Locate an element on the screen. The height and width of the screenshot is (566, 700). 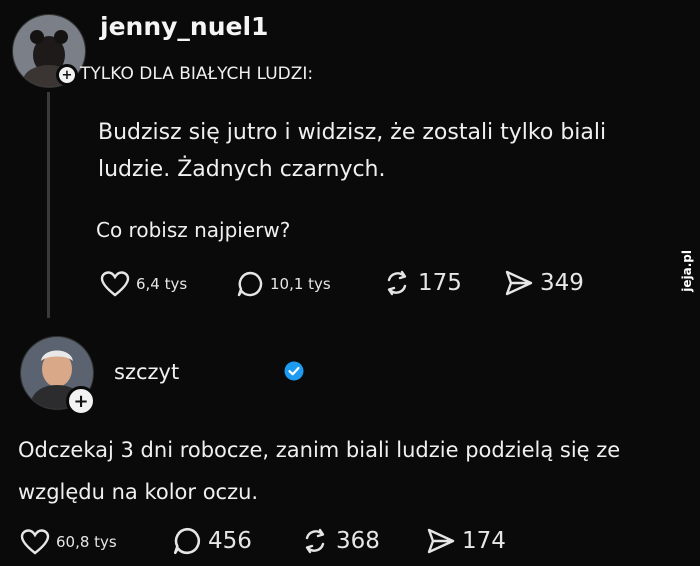
verified-badge-icon is located at coordinates (294, 371).